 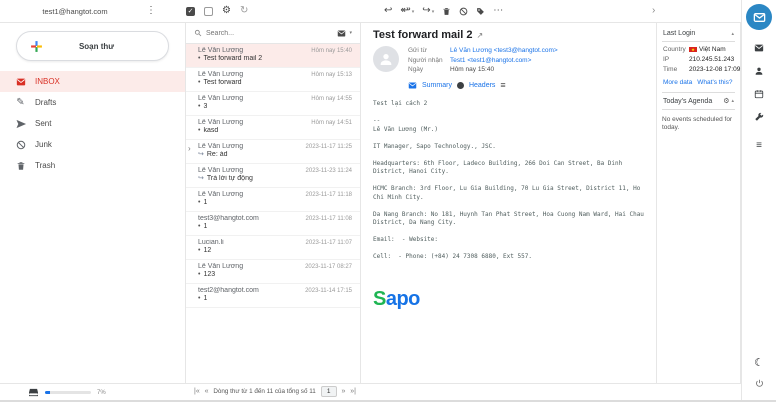 What do you see at coordinates (759, 362) in the screenshot?
I see `dark-mode-toggle: ☾` at bounding box center [759, 362].